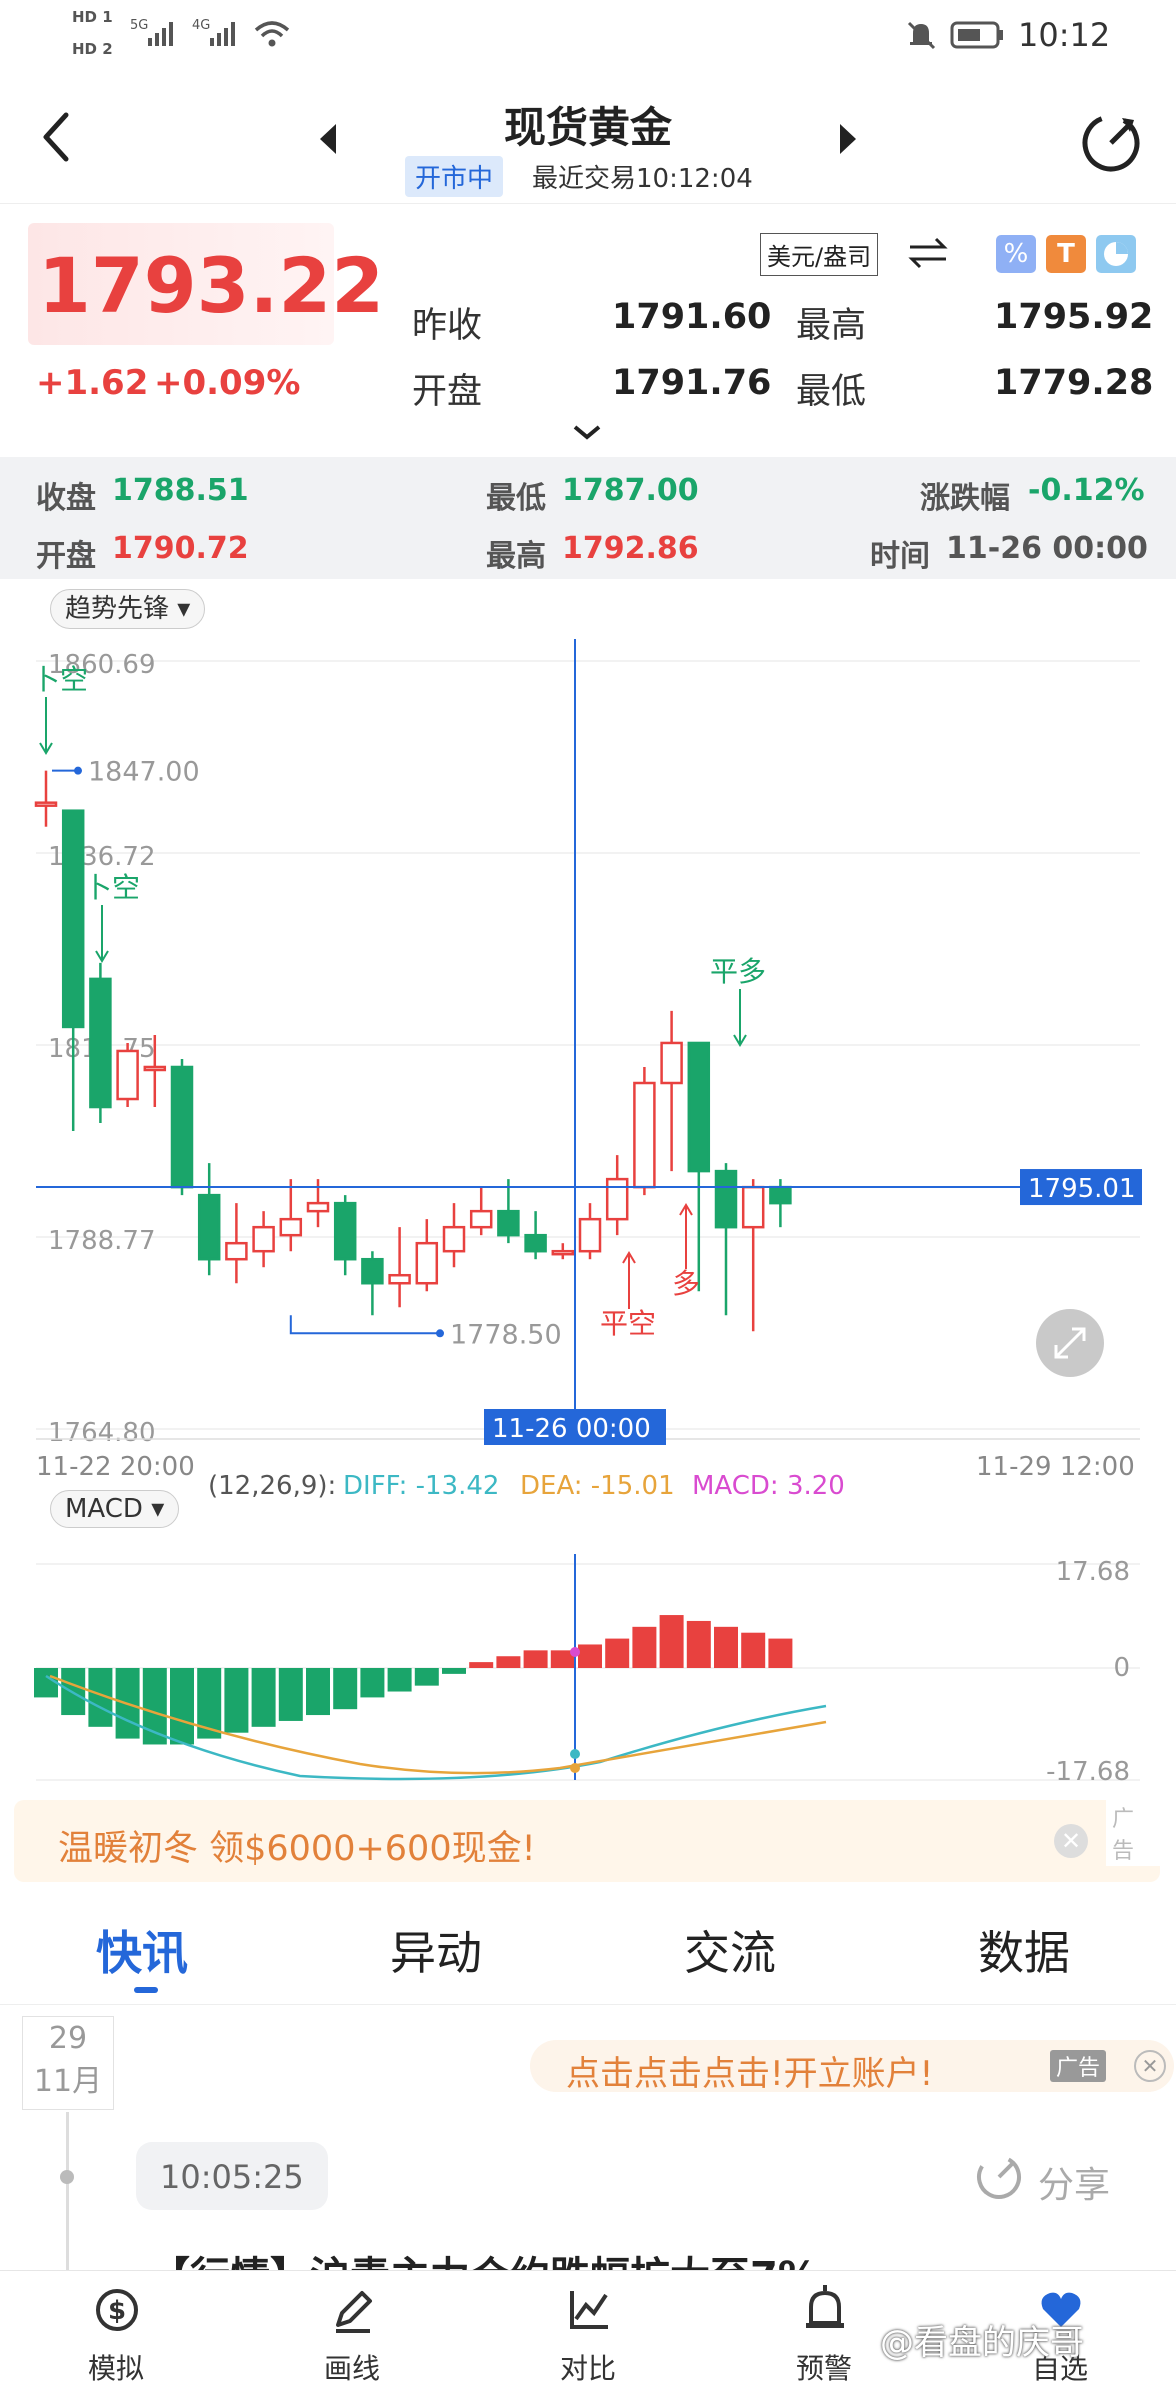 The image size is (1176, 2401). I want to click on nav-alert: 预警, so click(824, 2336).